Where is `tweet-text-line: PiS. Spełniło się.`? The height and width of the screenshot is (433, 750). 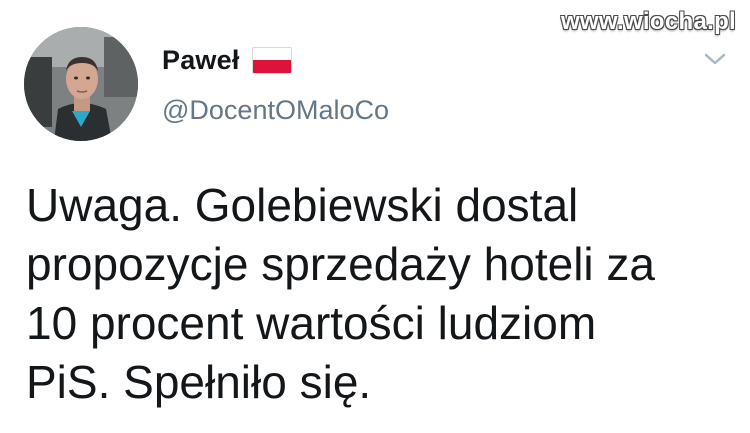 tweet-text-line: PiS. Spełniło się. is located at coordinates (199, 382).